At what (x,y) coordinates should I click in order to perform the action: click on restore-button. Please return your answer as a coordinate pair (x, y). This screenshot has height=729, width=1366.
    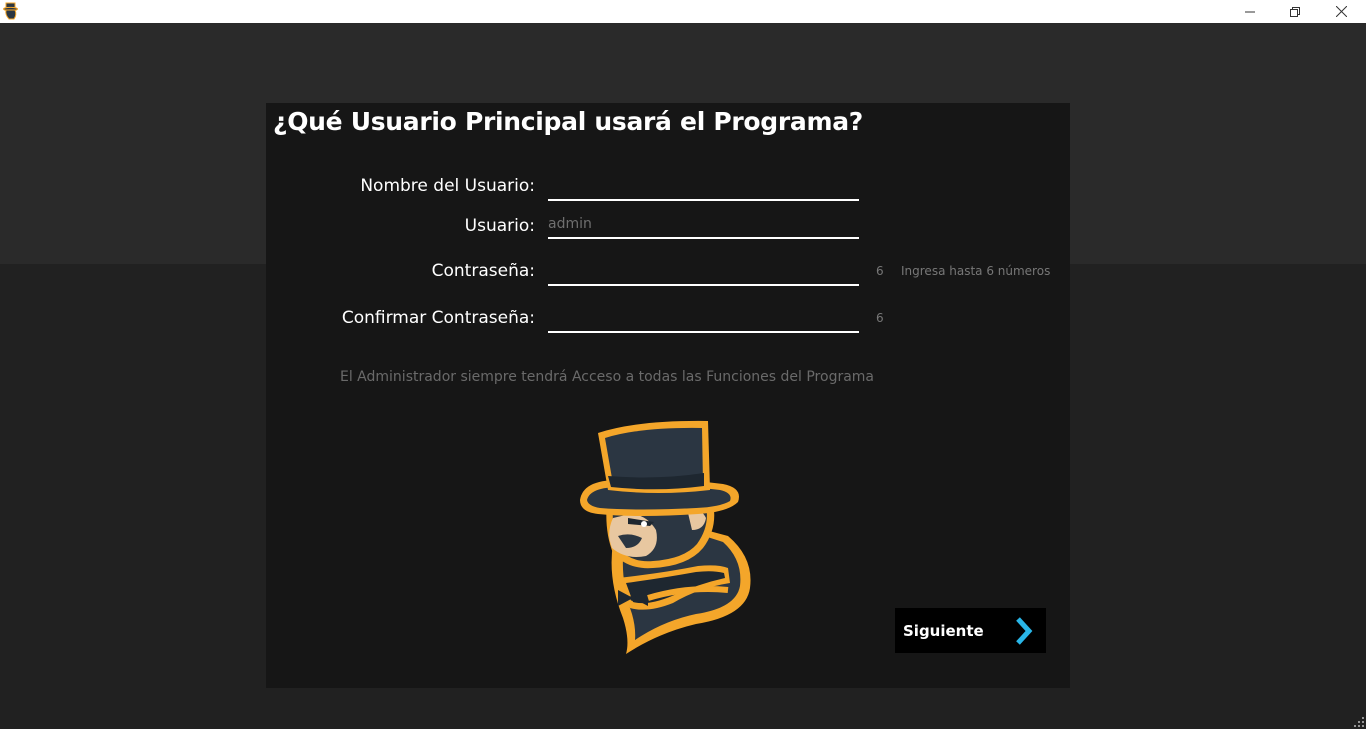
    Looking at the image, I should click on (1295, 11).